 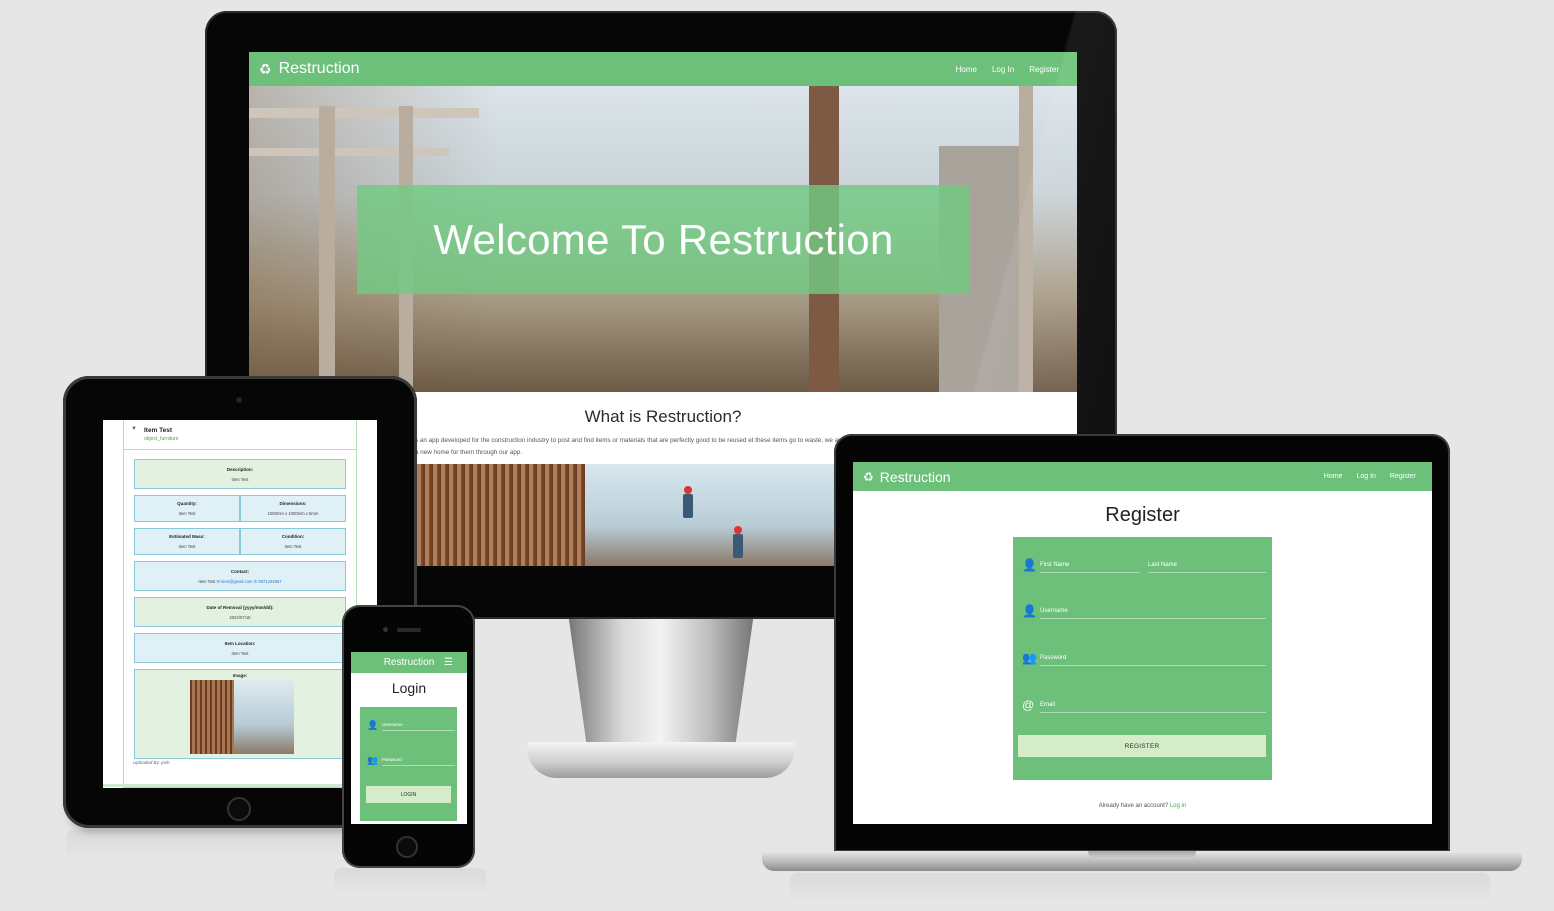 What do you see at coordinates (1140, 888) in the screenshot?
I see `laptop-reflection` at bounding box center [1140, 888].